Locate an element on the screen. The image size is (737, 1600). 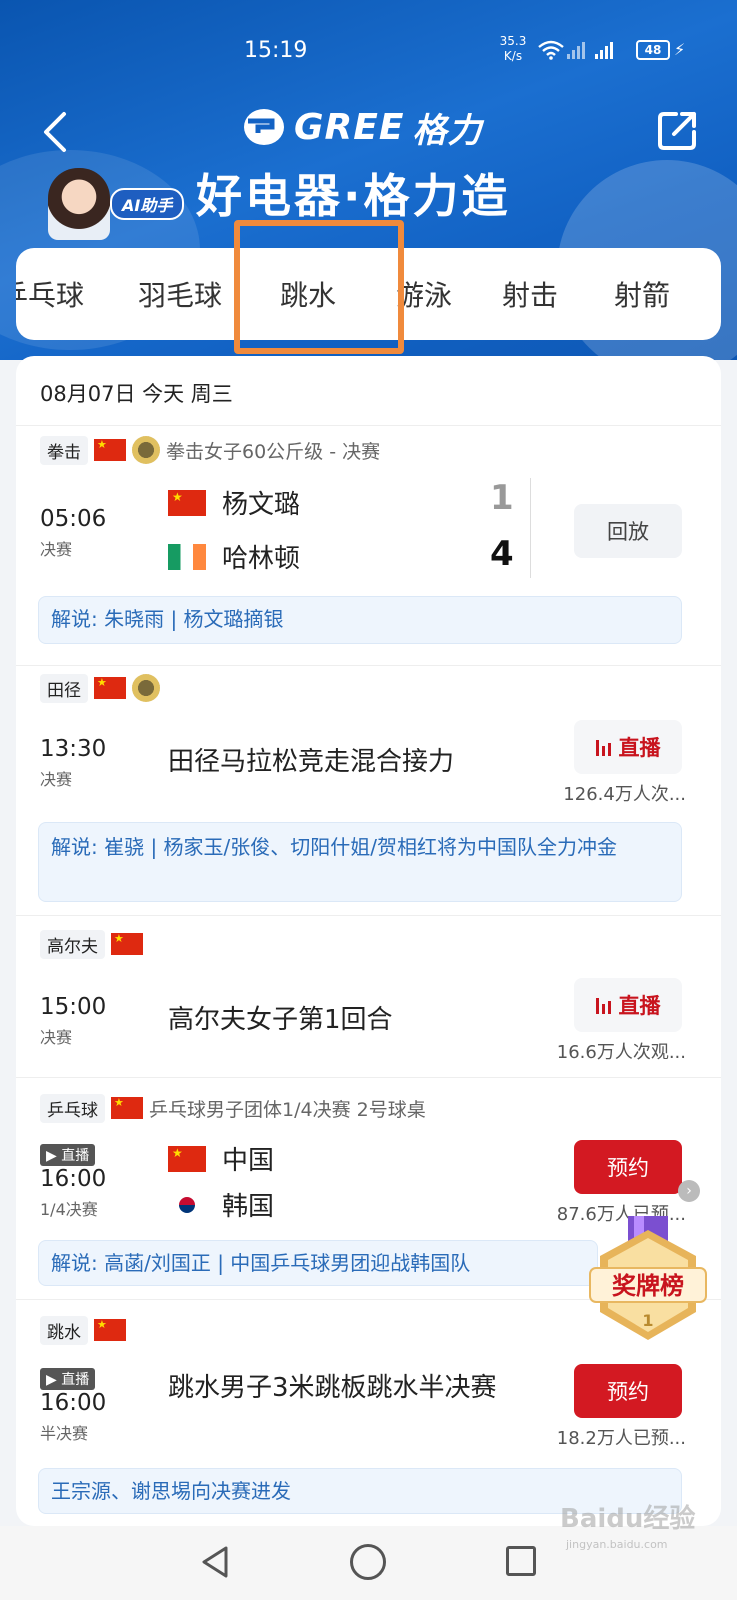
slogan: 好电器·格力造 is located at coordinates (353, 196).